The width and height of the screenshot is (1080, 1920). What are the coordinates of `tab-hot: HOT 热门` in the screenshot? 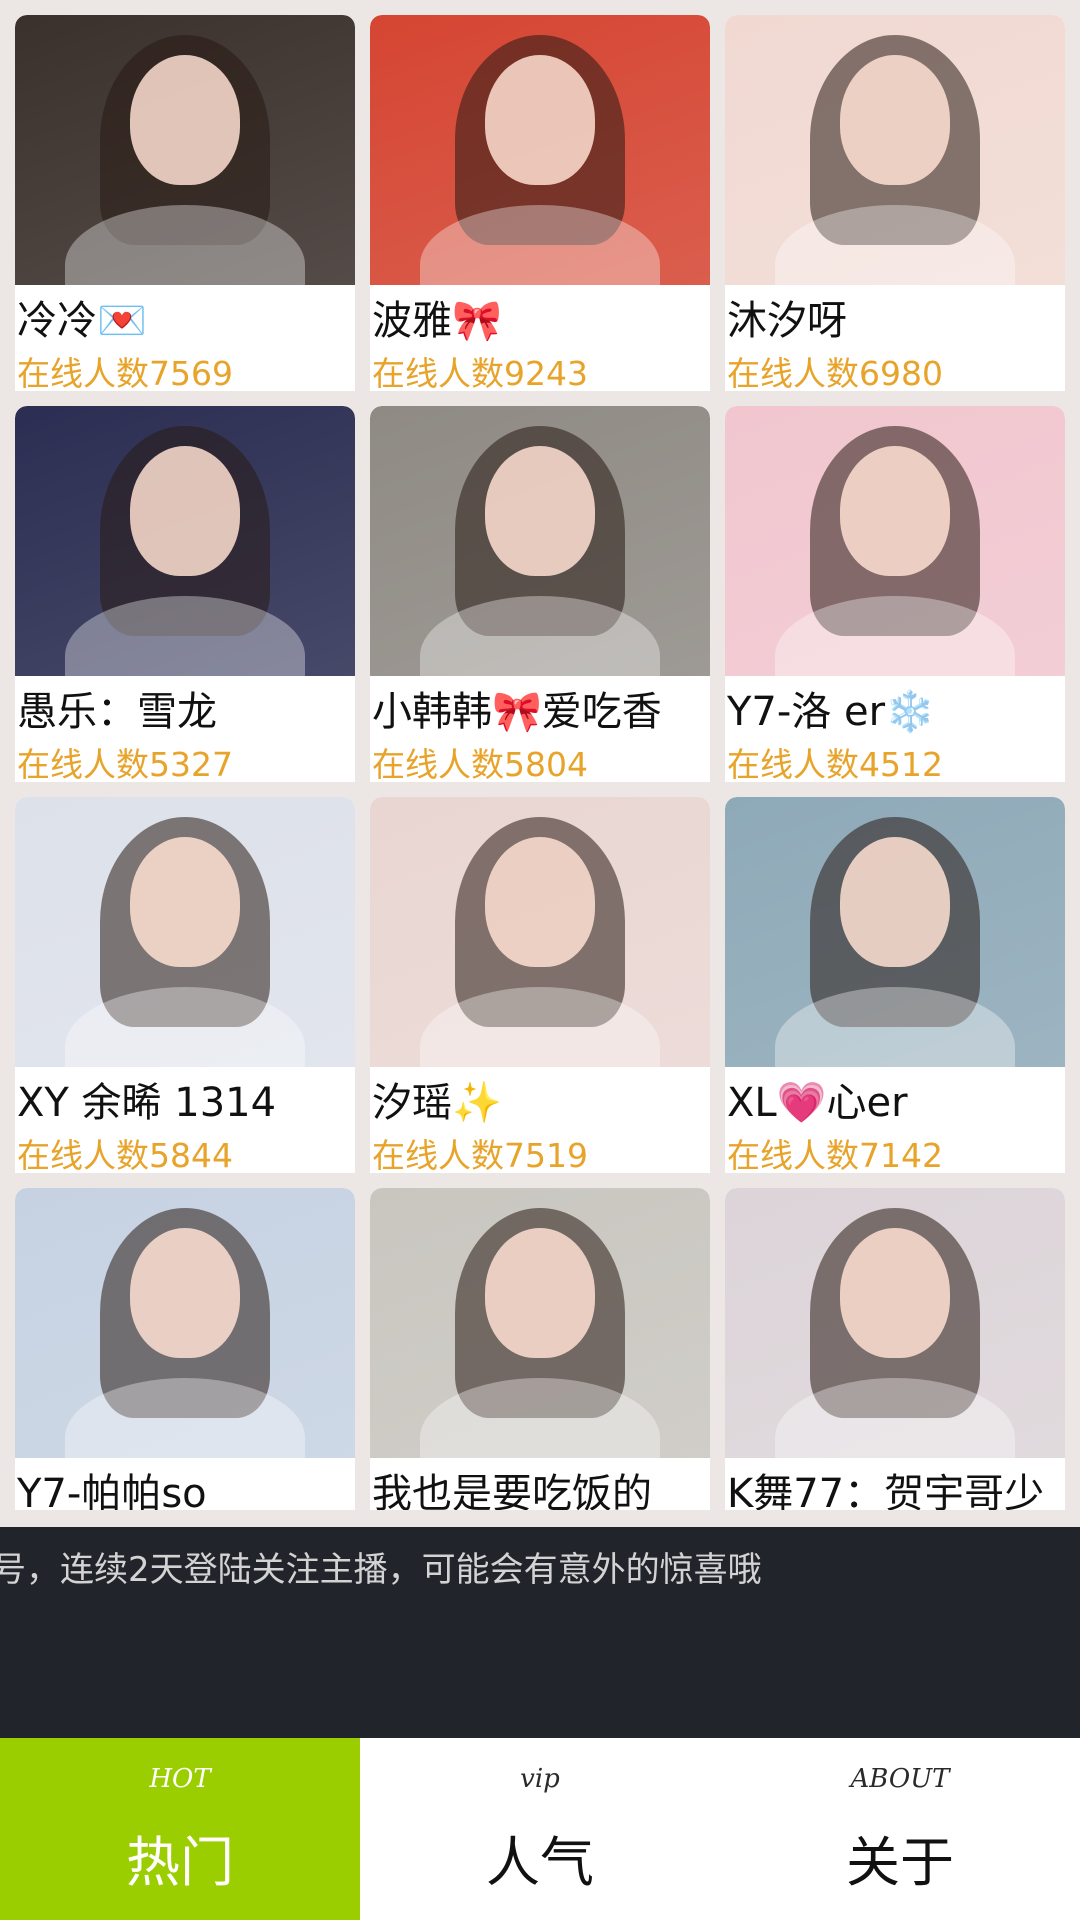 It's located at (180, 1829).